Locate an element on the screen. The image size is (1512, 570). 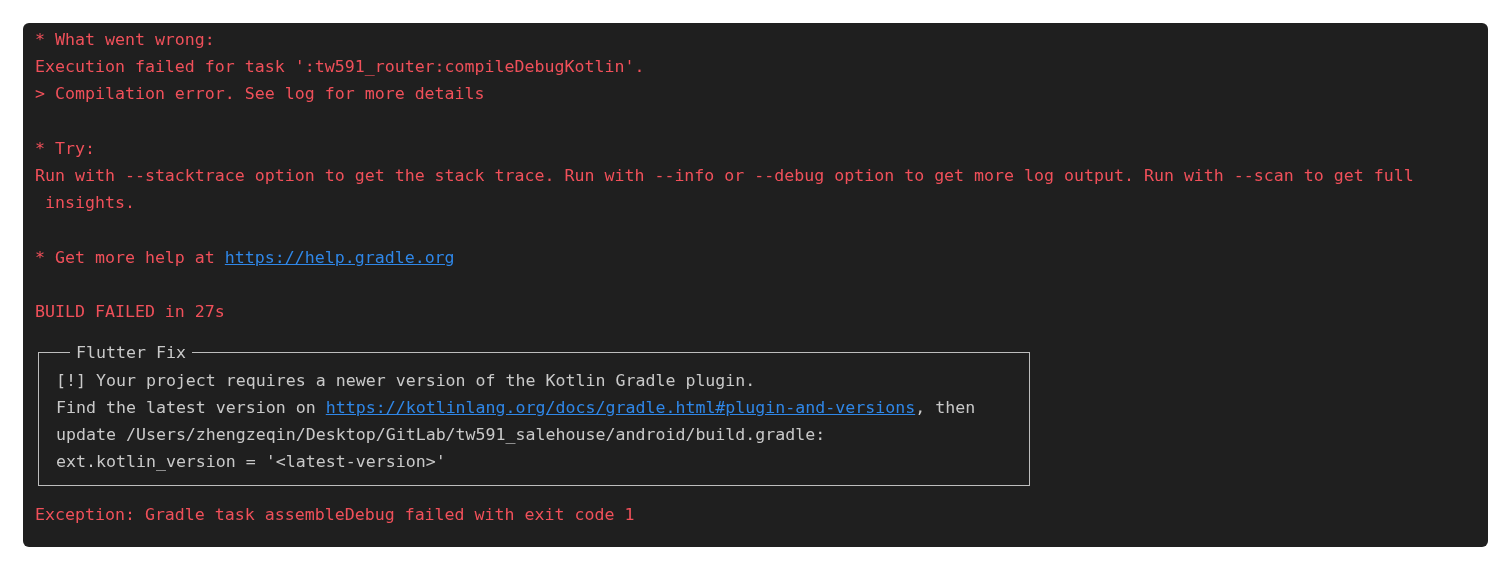
output-line: * Try: is located at coordinates (65, 148).